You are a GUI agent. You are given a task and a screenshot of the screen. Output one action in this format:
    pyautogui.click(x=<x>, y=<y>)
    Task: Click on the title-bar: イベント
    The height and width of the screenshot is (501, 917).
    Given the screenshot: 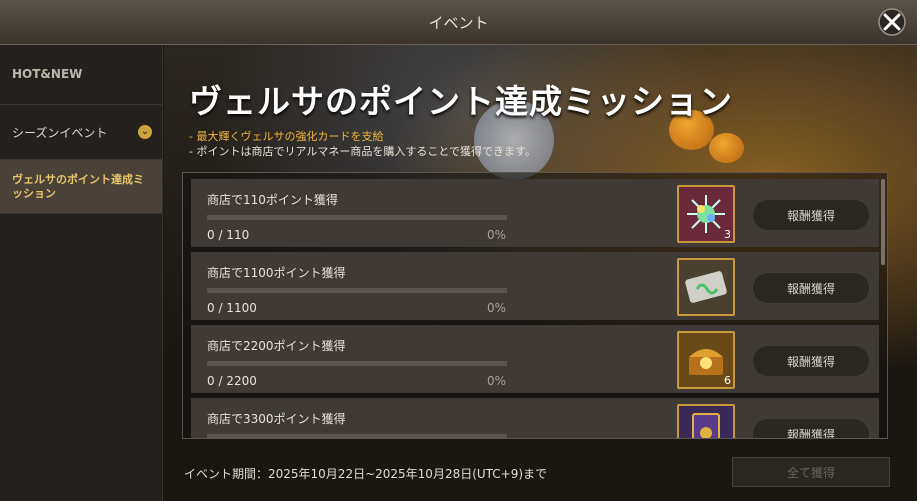 What is the action you would take?
    pyautogui.click(x=458, y=22)
    